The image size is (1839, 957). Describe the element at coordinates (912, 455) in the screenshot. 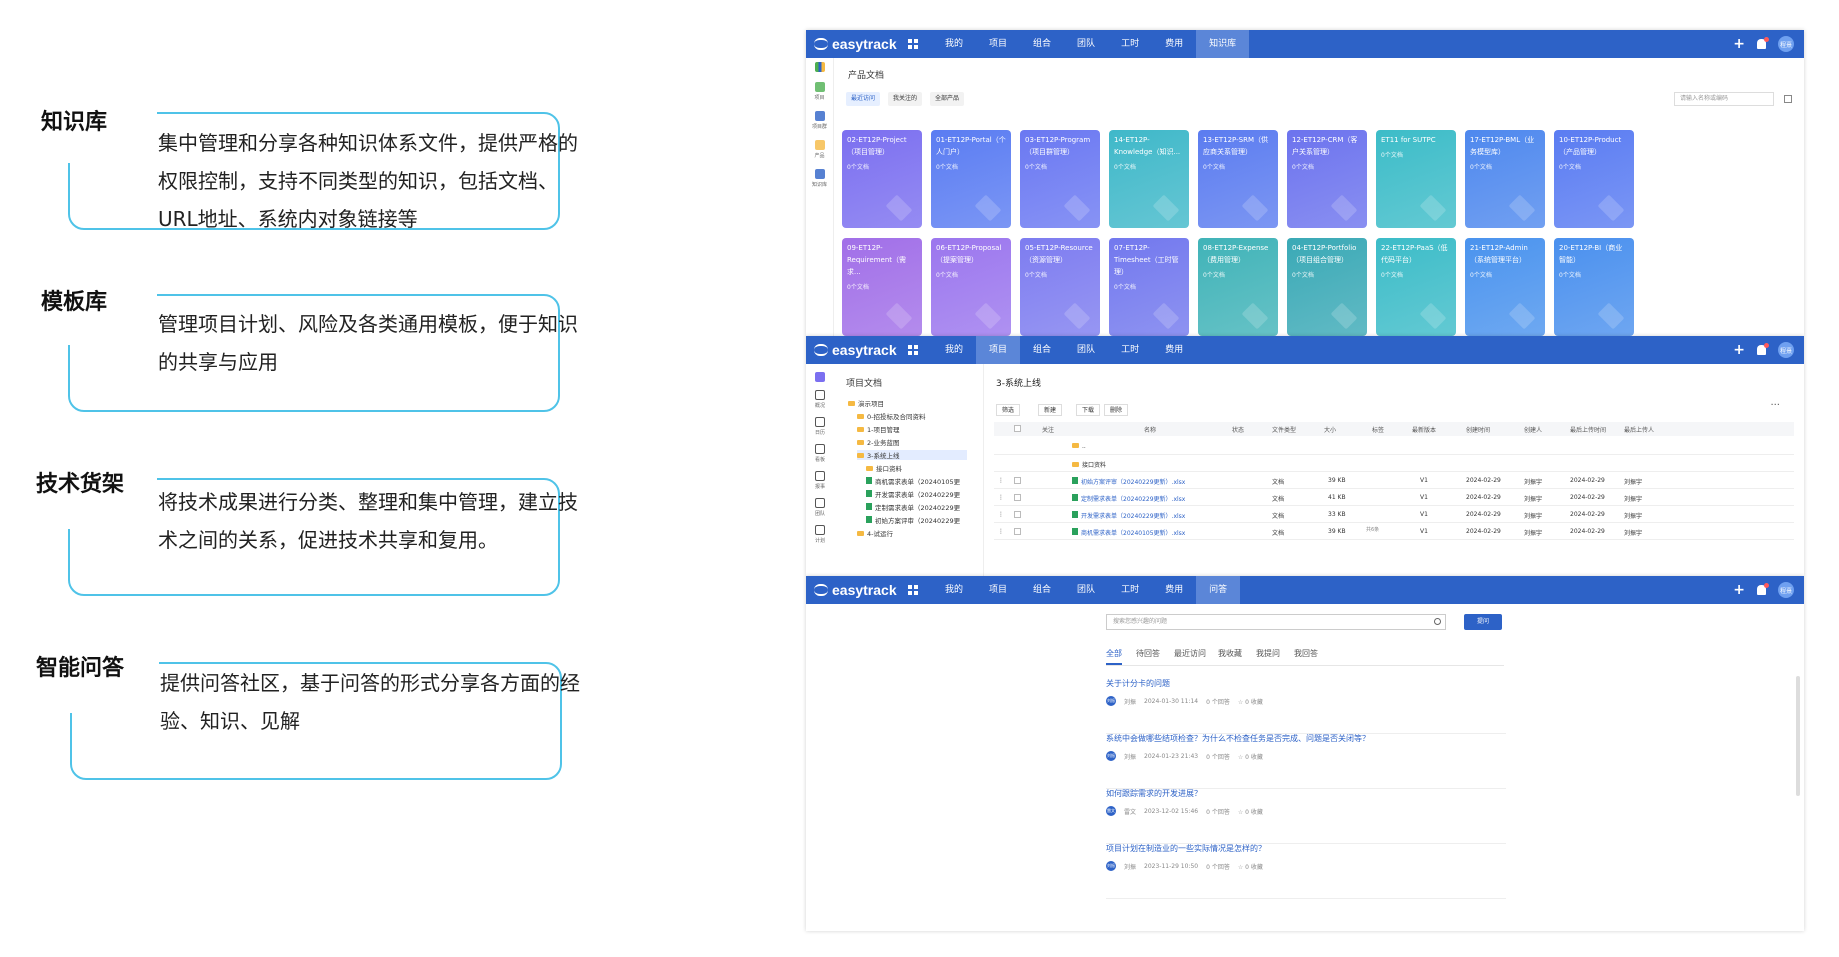

I see `tree-node: 3-系统上线` at that location.